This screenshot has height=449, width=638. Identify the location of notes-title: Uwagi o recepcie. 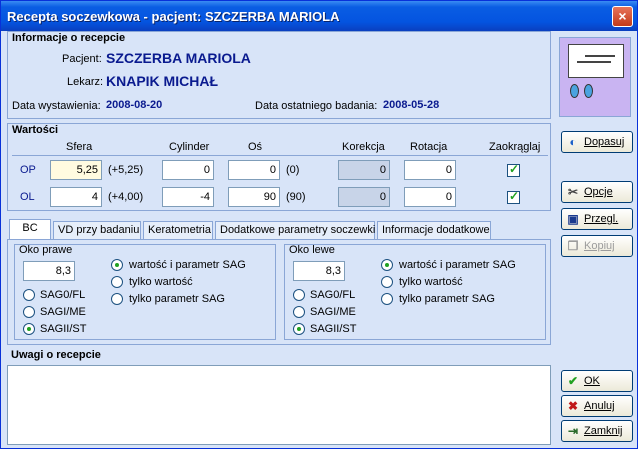
(56, 355).